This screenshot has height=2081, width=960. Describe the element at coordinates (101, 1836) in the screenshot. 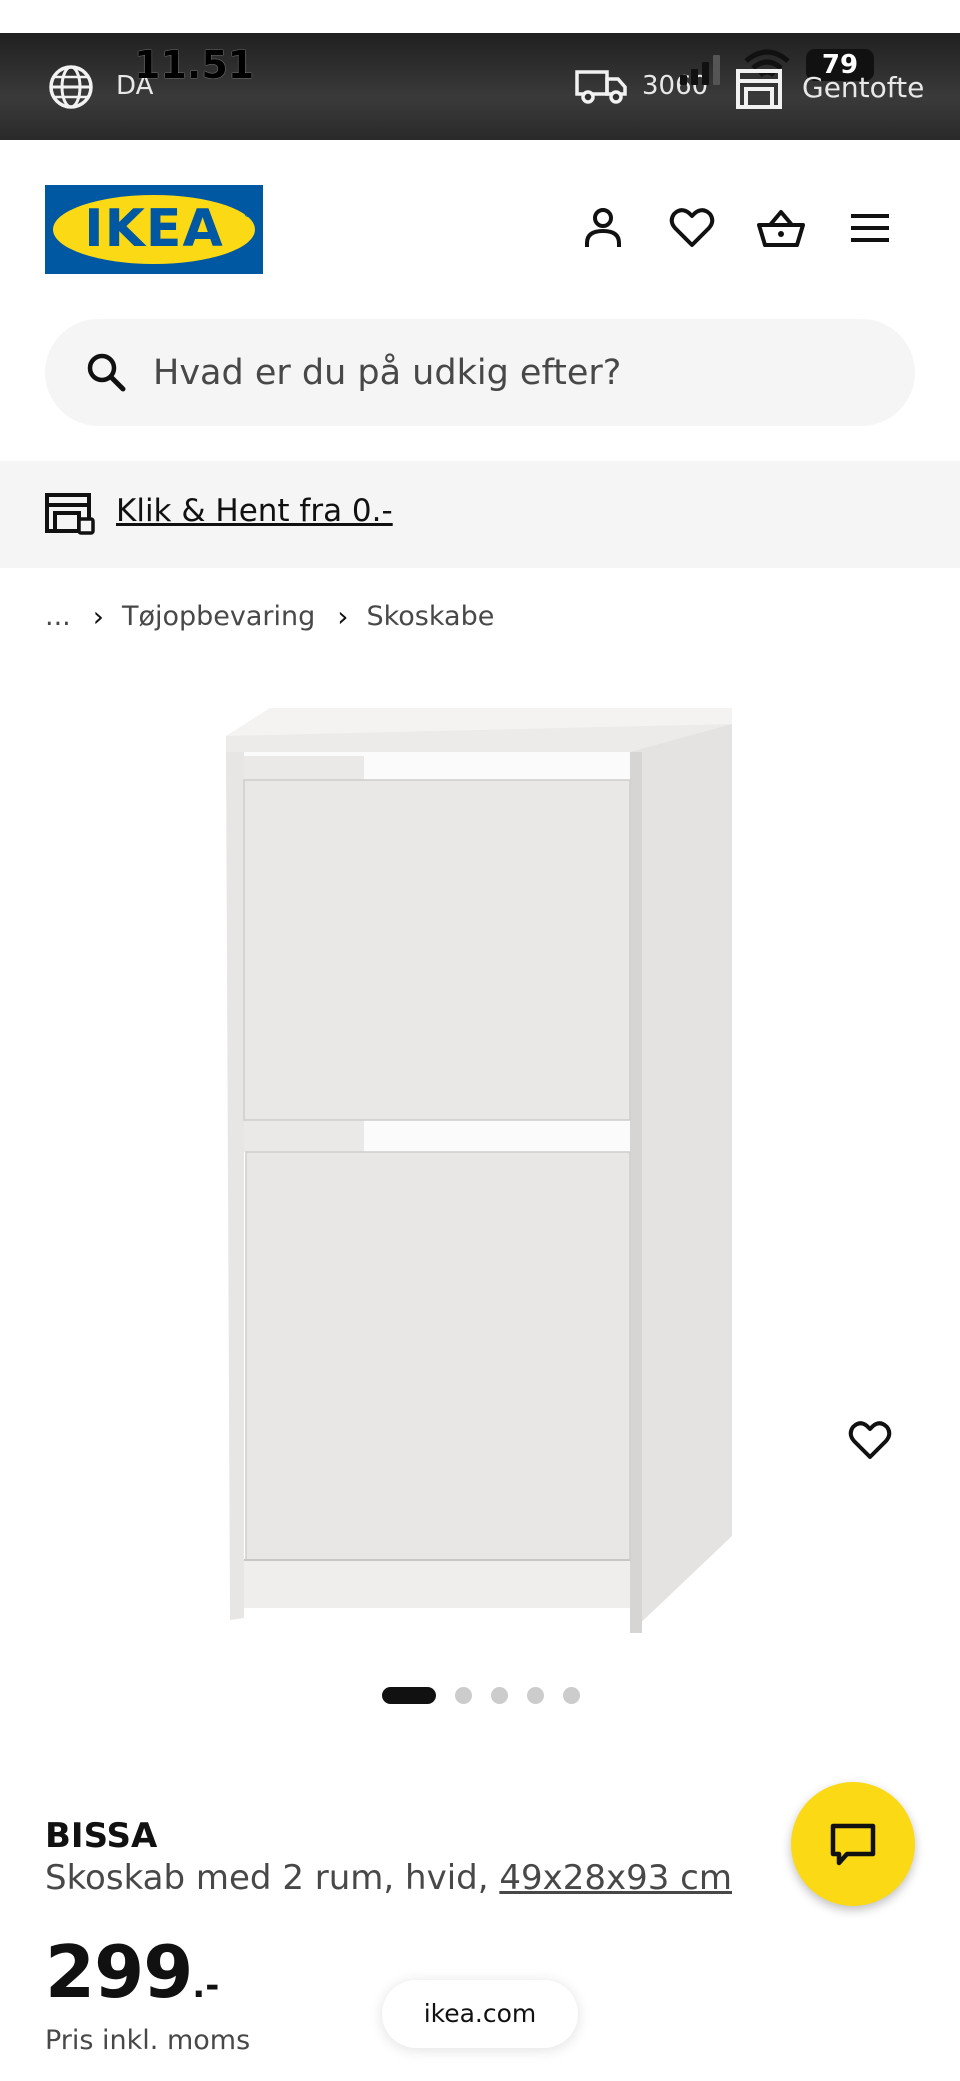

I see `product-name: BISSA` at that location.